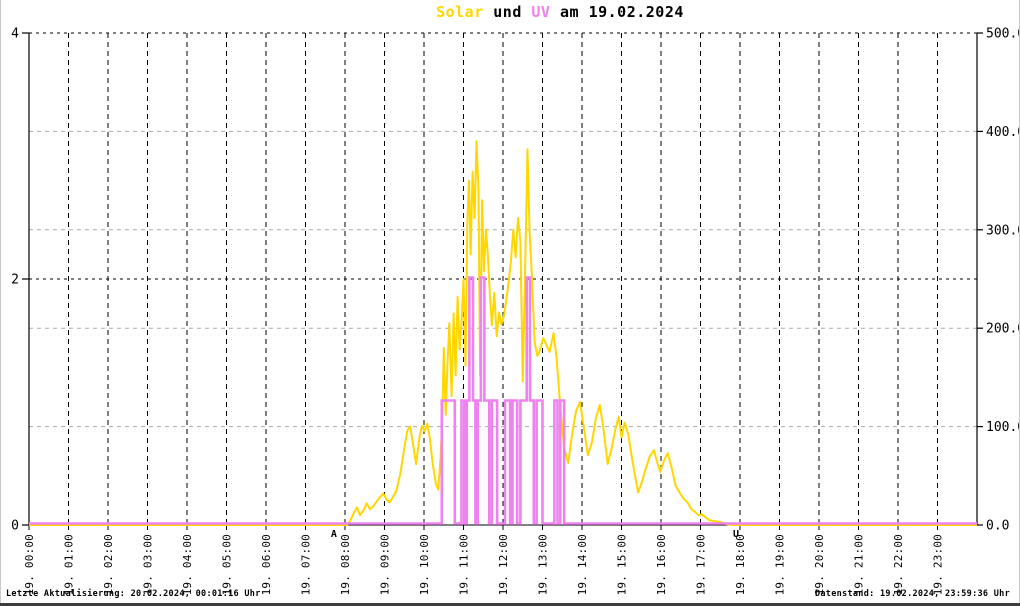 This screenshot has width=1020, height=606. Describe the element at coordinates (345, 564) in the screenshot. I see `x-tick-label: 19. 08:00` at that location.